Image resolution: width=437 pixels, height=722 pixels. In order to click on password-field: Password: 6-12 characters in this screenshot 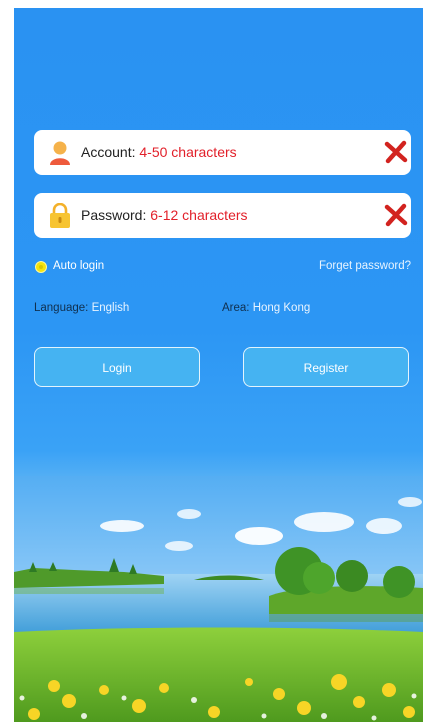, I will do `click(222, 215)`.